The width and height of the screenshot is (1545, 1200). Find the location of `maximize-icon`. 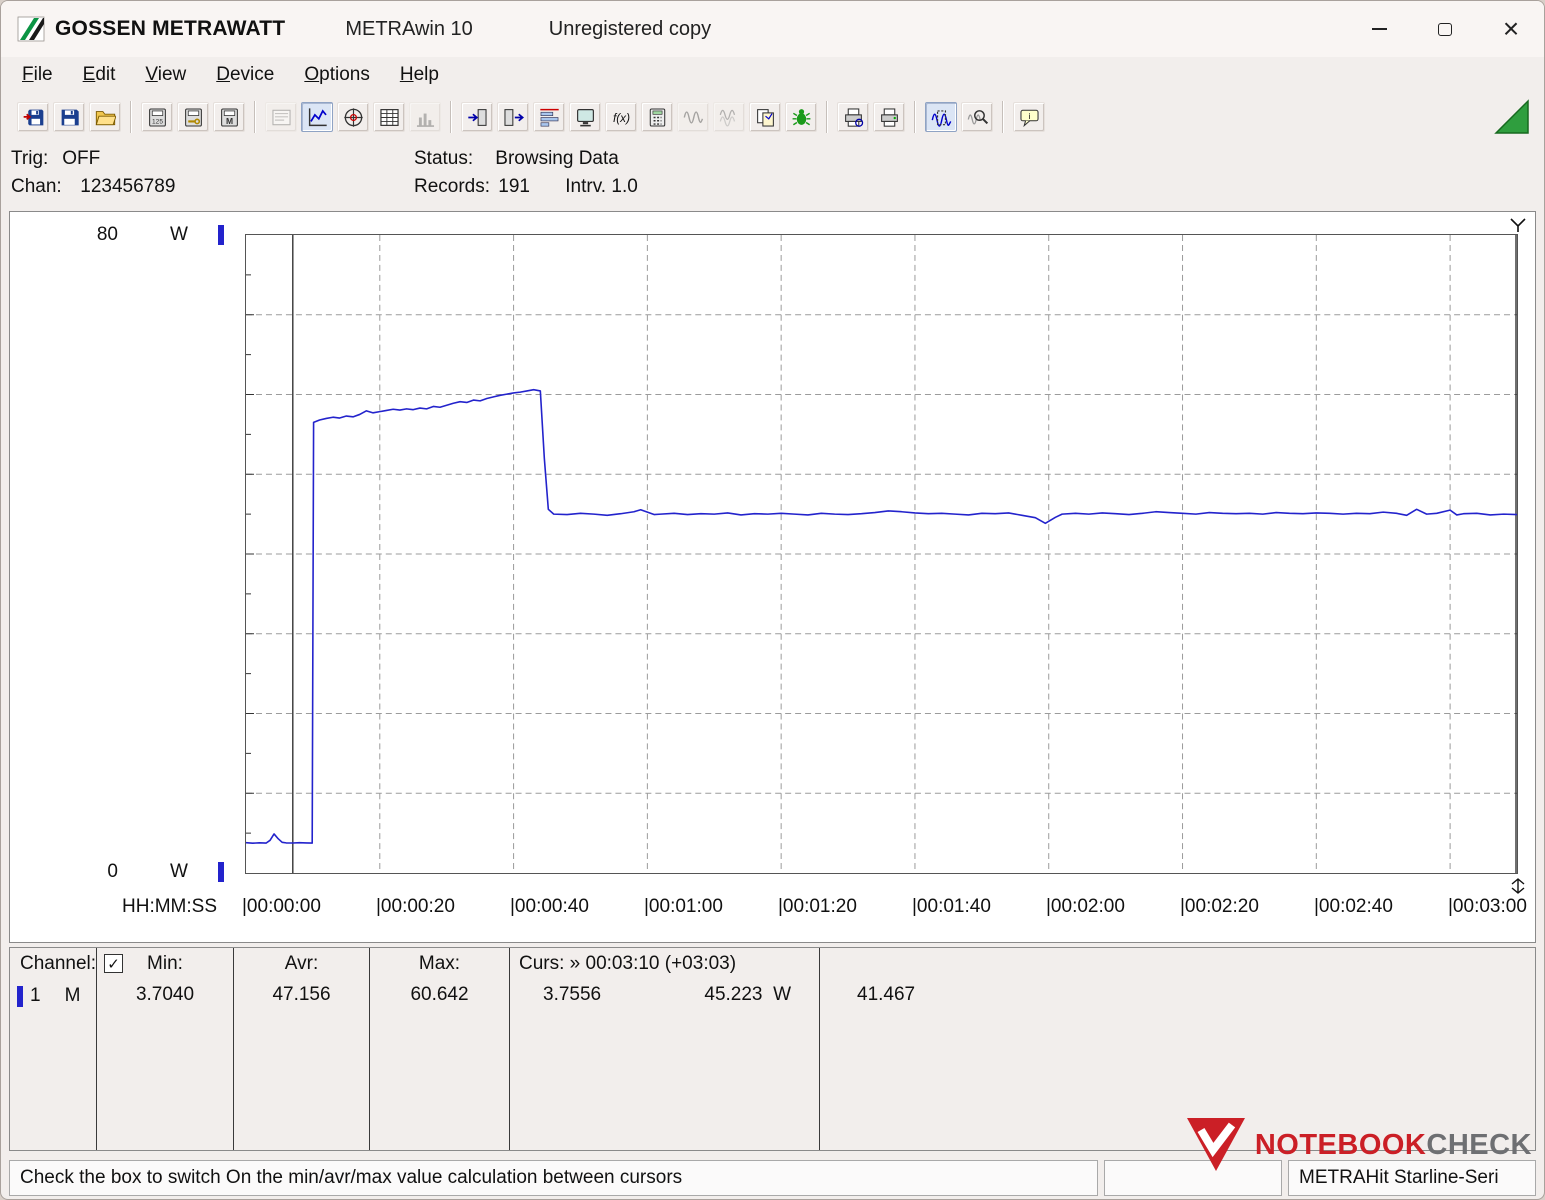

maximize-icon is located at coordinates (1445, 29).